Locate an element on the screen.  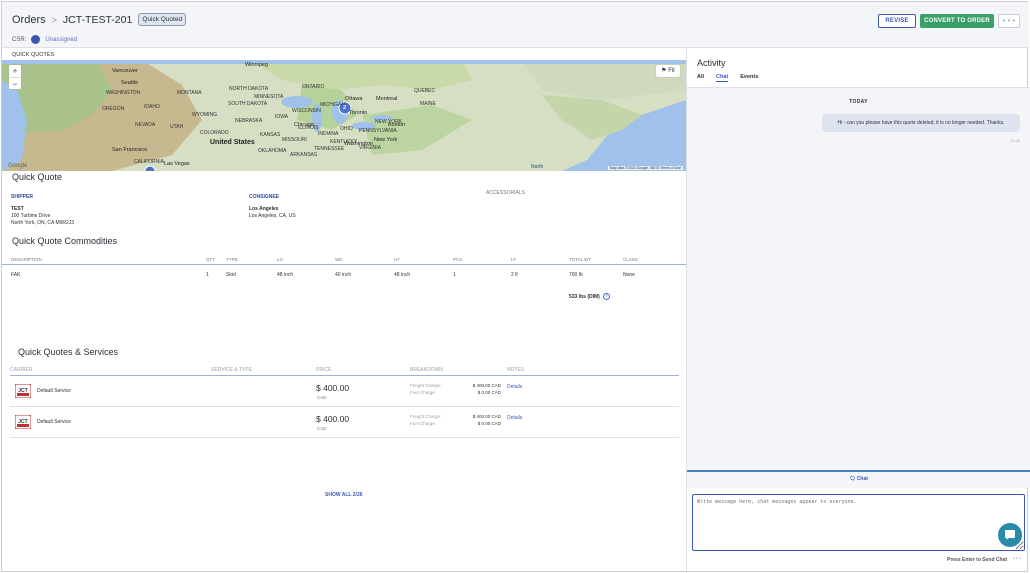
status-badge: Quick Quoted is located at coordinates (162, 19).